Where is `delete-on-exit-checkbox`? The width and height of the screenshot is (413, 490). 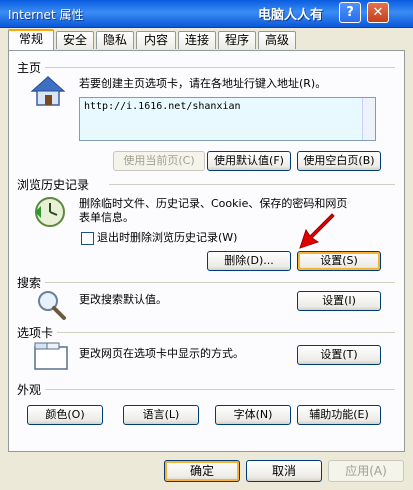 delete-on-exit-checkbox is located at coordinates (87, 238).